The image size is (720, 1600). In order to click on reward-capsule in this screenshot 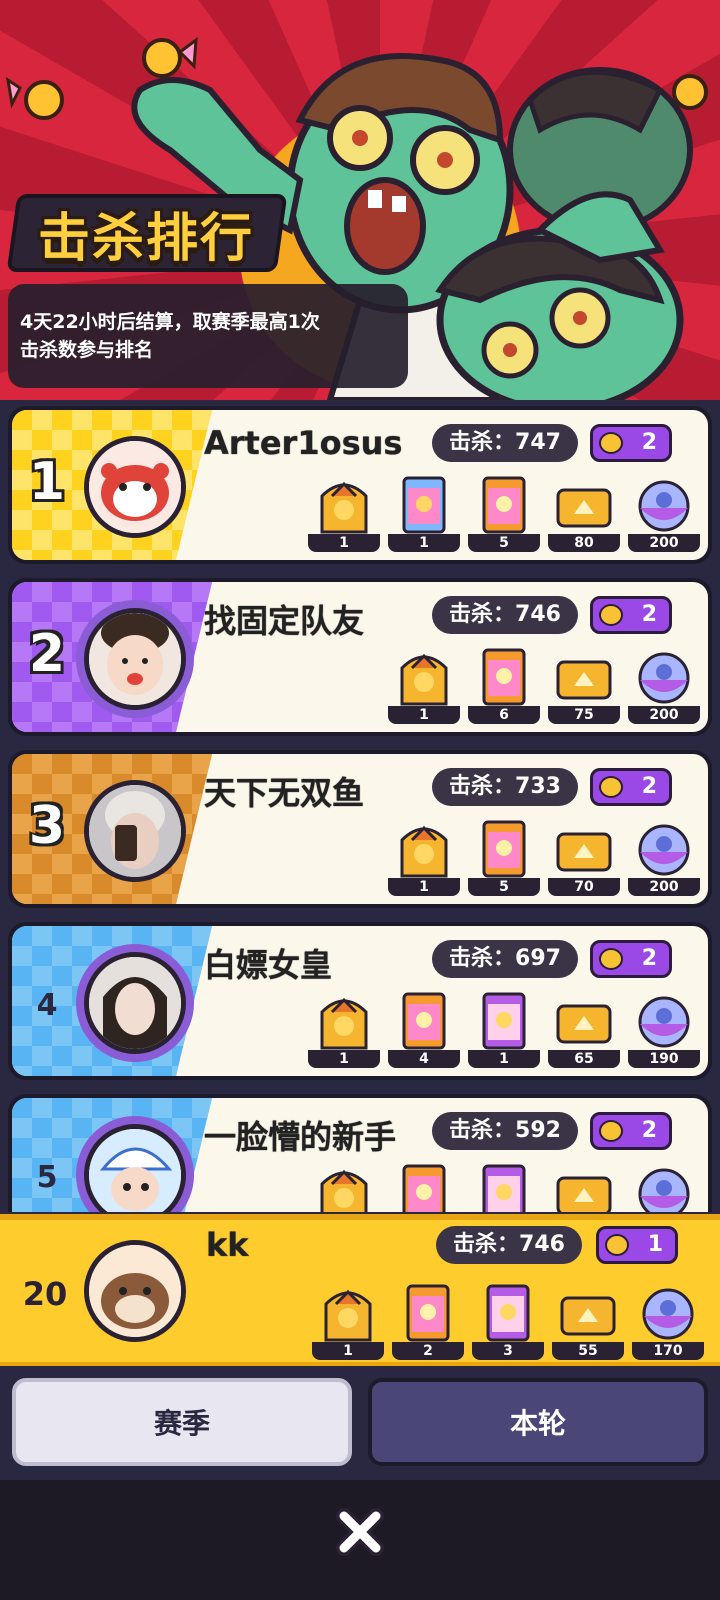, I will do `click(664, 1188)`.